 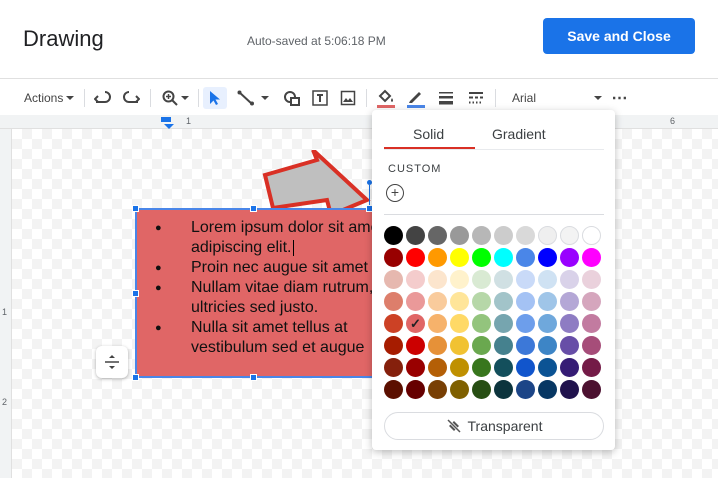 What do you see at coordinates (292, 98) in the screenshot?
I see `shape-icon` at bounding box center [292, 98].